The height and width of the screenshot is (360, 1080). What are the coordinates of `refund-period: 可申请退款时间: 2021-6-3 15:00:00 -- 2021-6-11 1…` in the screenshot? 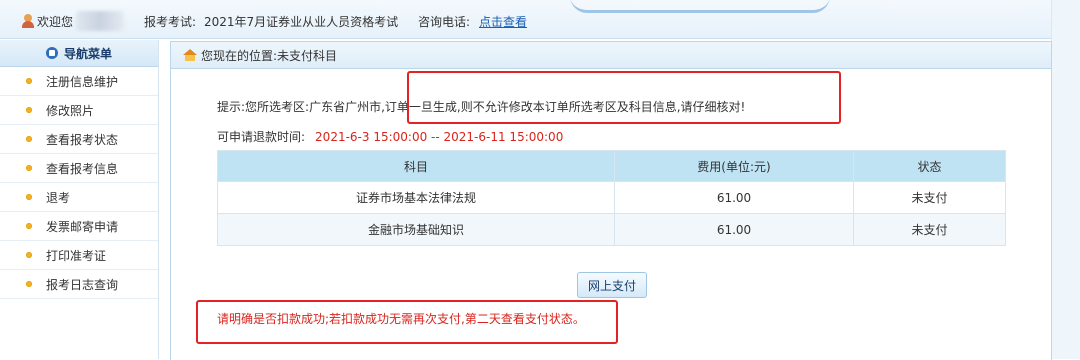 It's located at (390, 136).